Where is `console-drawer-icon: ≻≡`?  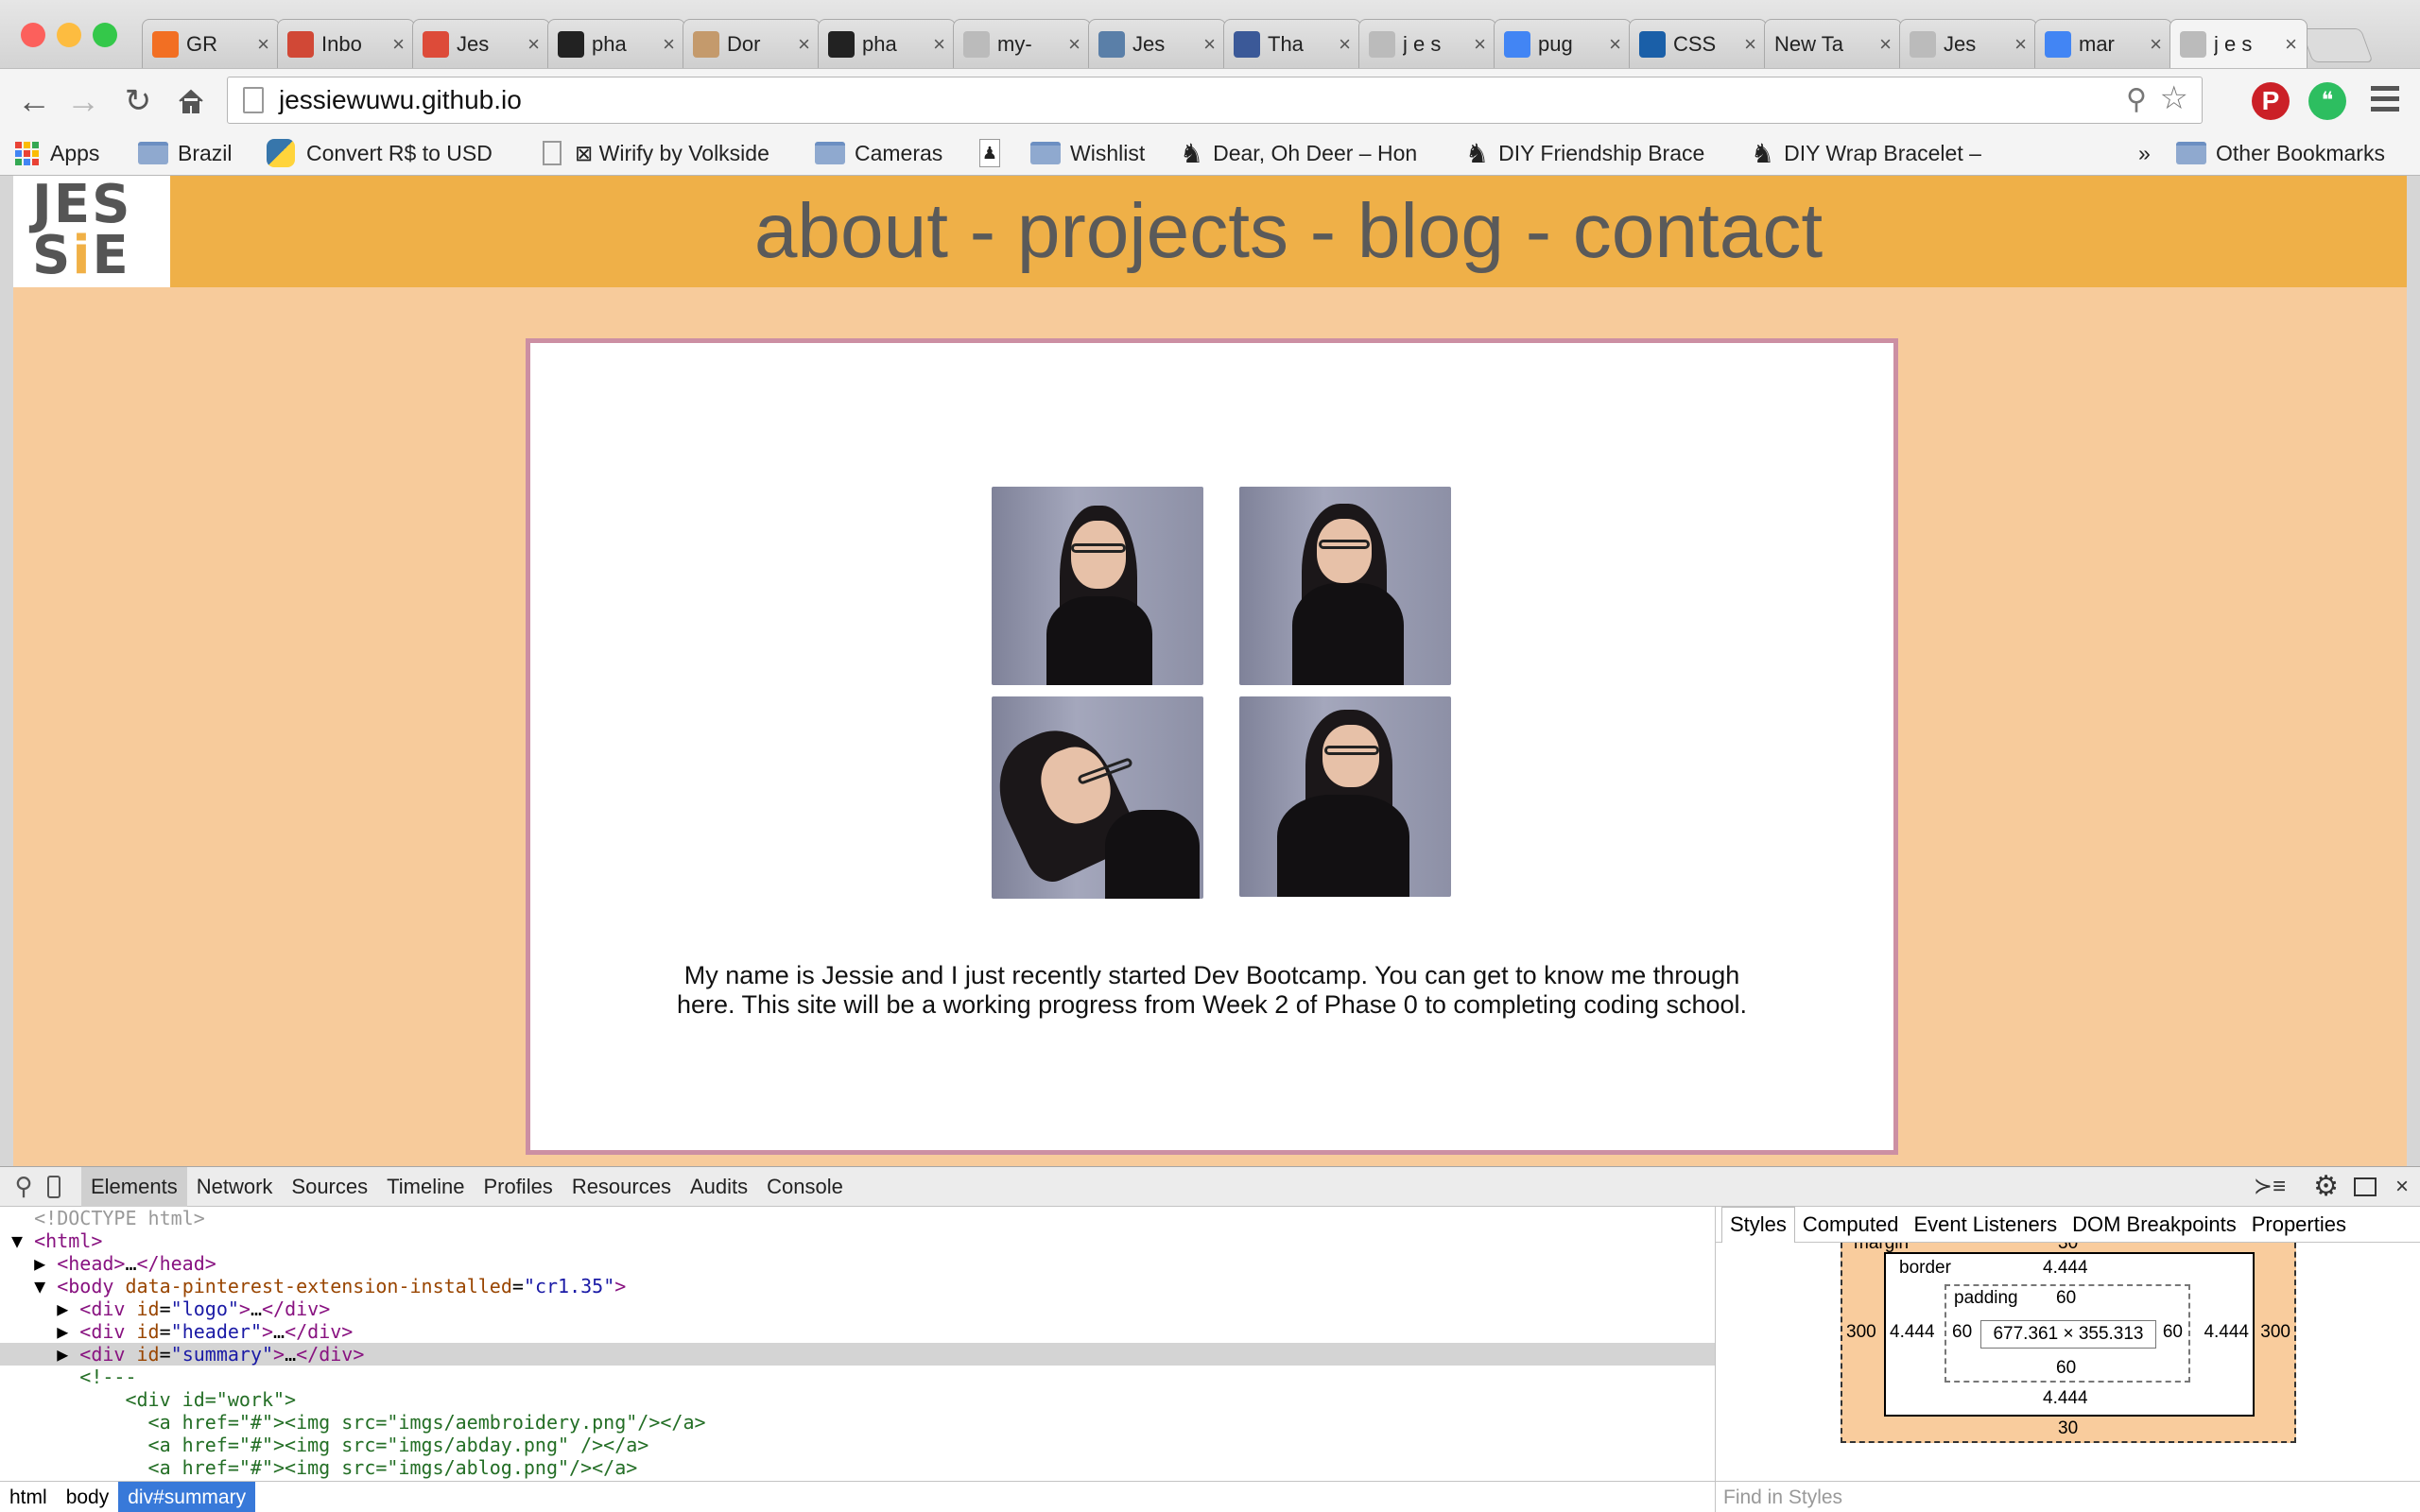 console-drawer-icon: ≻≡ is located at coordinates (2270, 1186).